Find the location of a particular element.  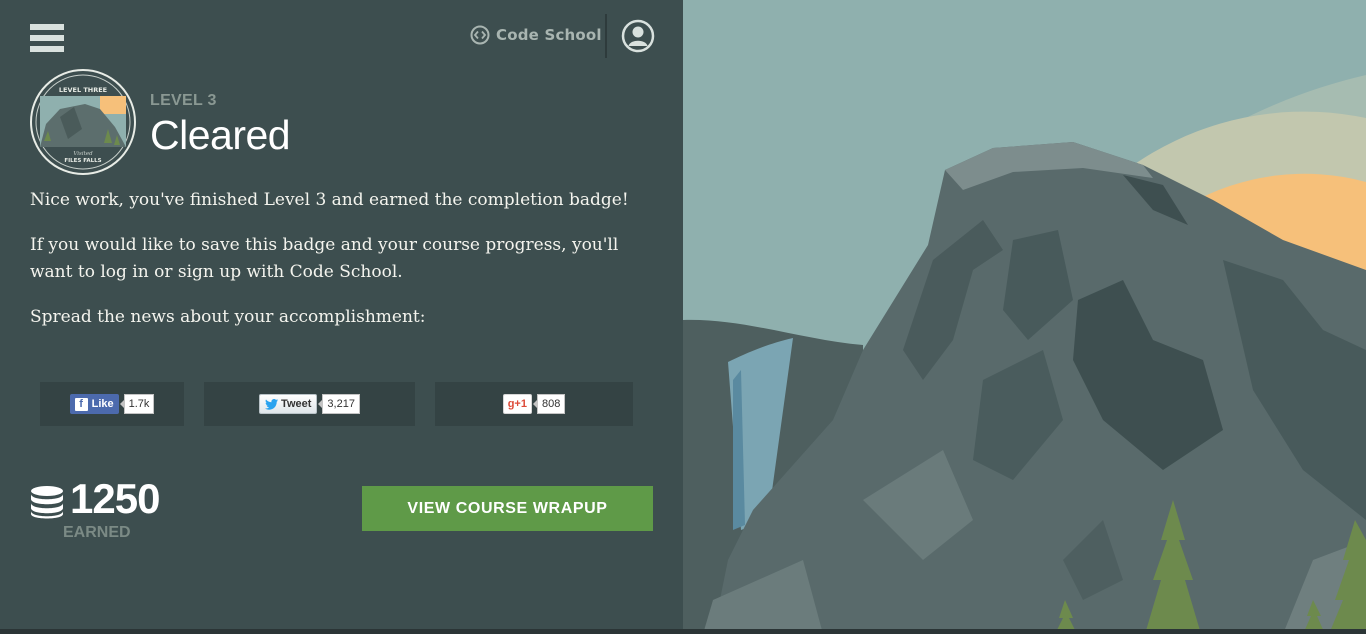

coin-stack-icon is located at coordinates (47, 502).